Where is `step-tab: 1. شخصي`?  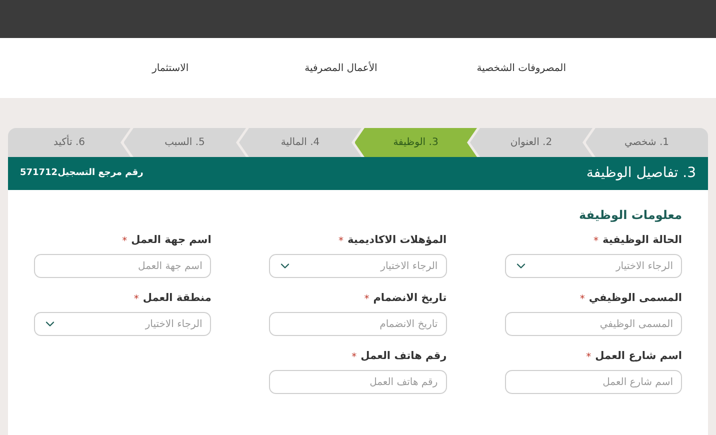 step-tab: 1. شخصي is located at coordinates (647, 142).